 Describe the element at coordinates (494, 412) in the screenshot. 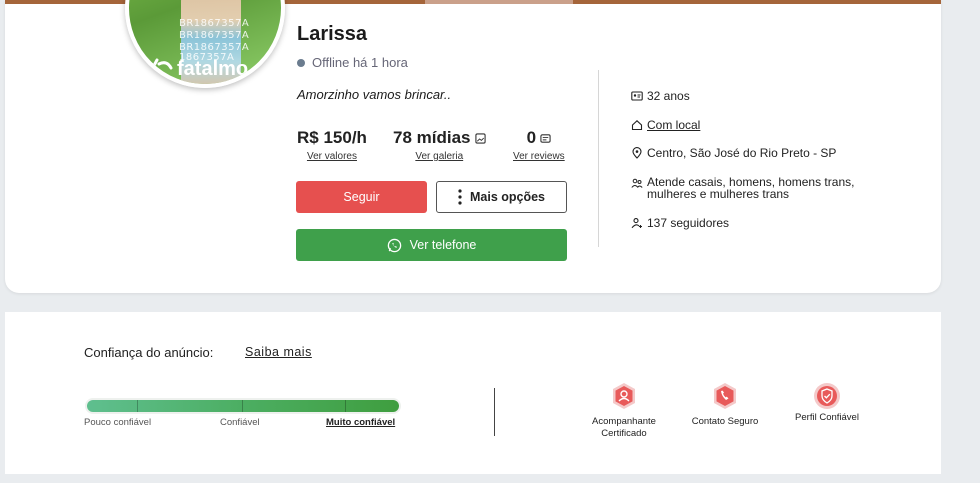

I see `trust-divider` at that location.